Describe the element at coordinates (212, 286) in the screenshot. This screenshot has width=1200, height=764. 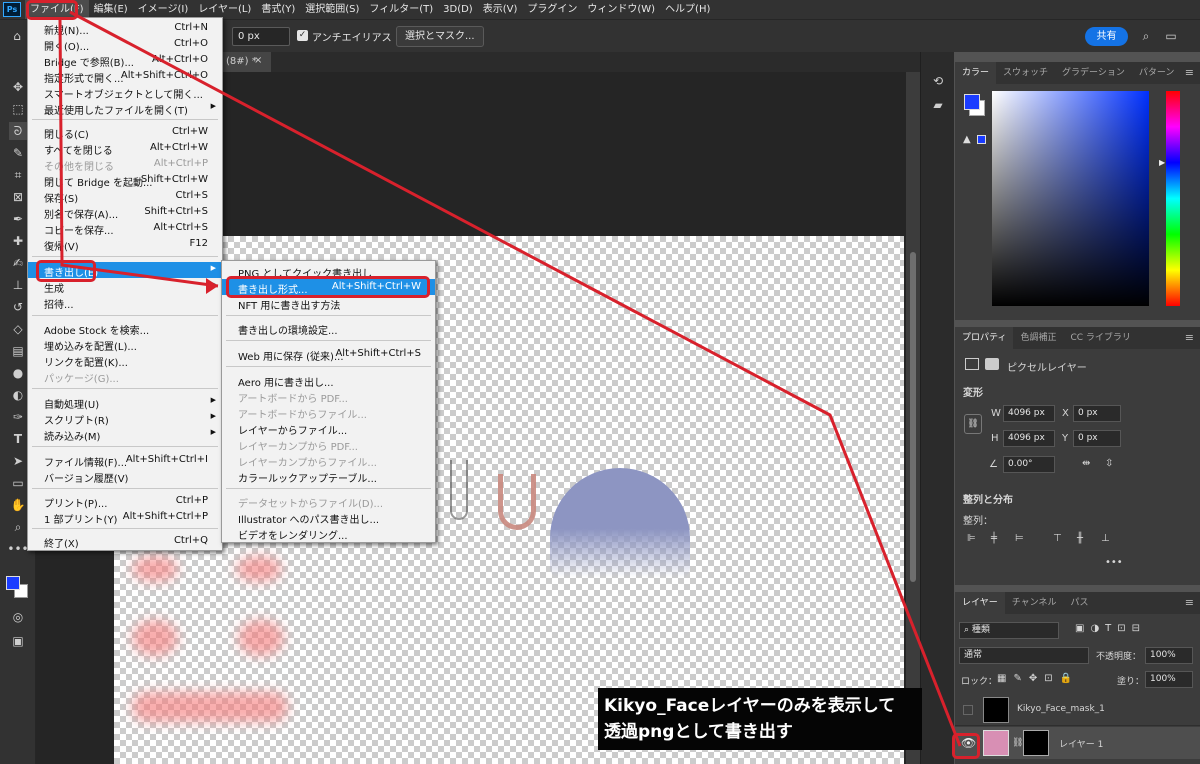
I see `annotation-arrowhead` at that location.